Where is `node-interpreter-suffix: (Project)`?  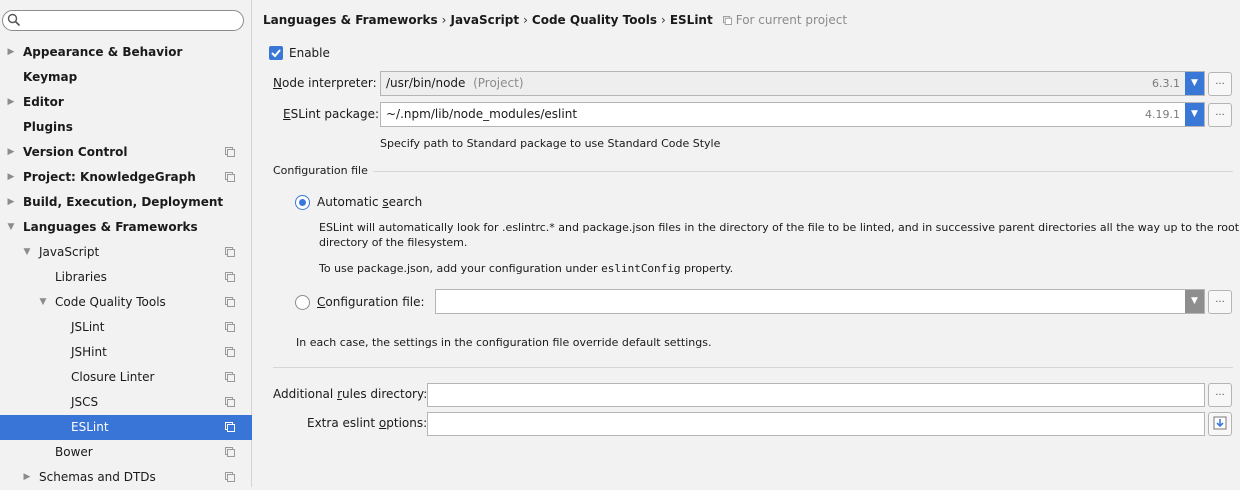 node-interpreter-suffix: (Project) is located at coordinates (498, 83).